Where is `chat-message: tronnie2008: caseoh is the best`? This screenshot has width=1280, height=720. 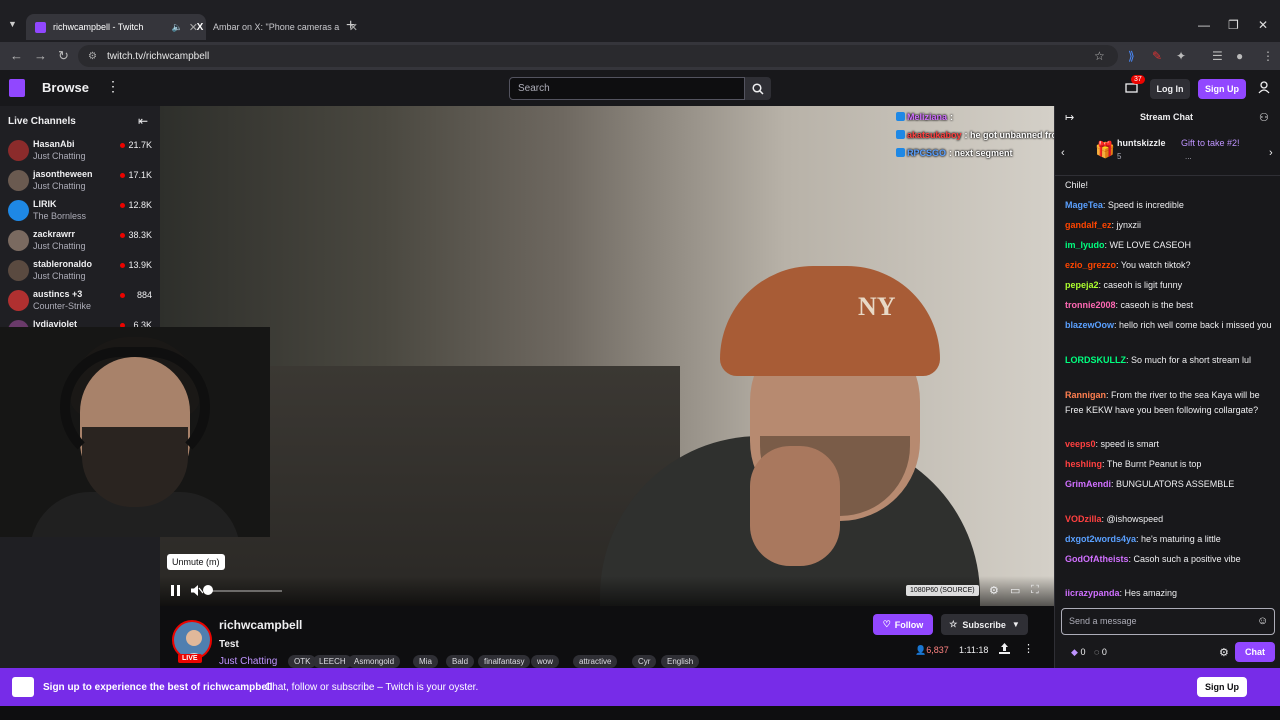
chat-message: tronnie2008: caseoh is the best is located at coordinates (1169, 305).